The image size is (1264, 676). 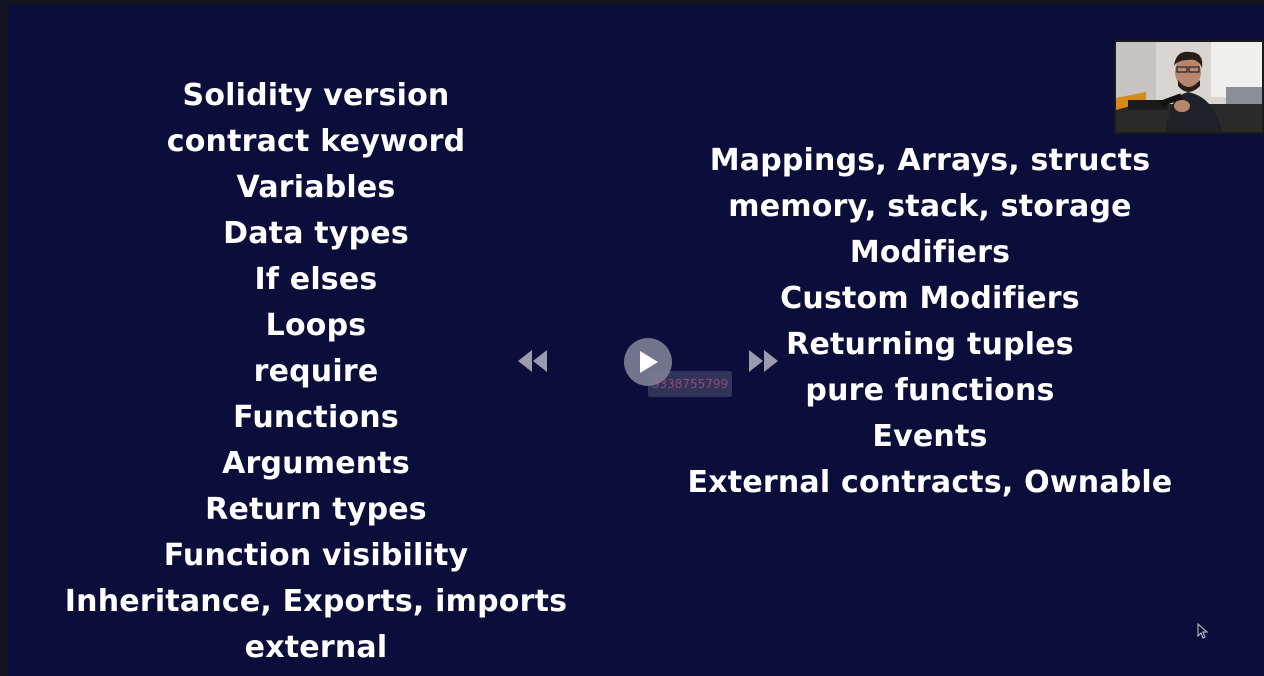 I want to click on topic-item: Inheritance, Exports, imports, so click(x=316, y=601).